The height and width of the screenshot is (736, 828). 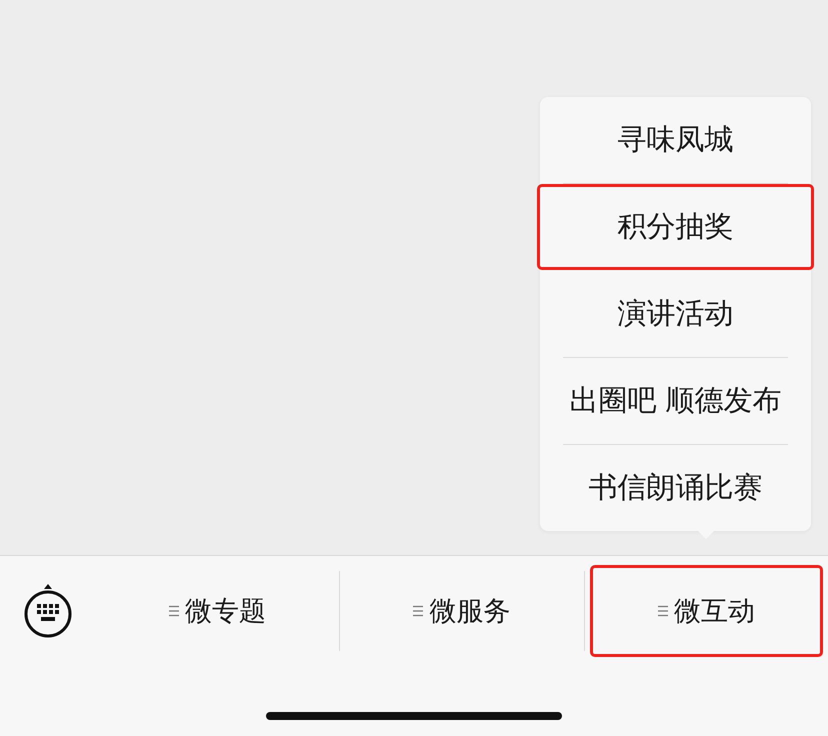 I want to click on tab-label: 微专题, so click(x=225, y=612).